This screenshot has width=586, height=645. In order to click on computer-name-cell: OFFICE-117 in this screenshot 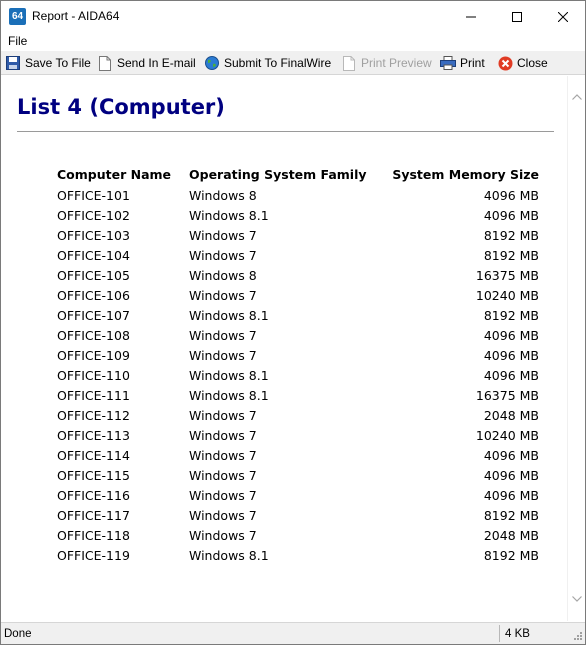, I will do `click(93, 515)`.